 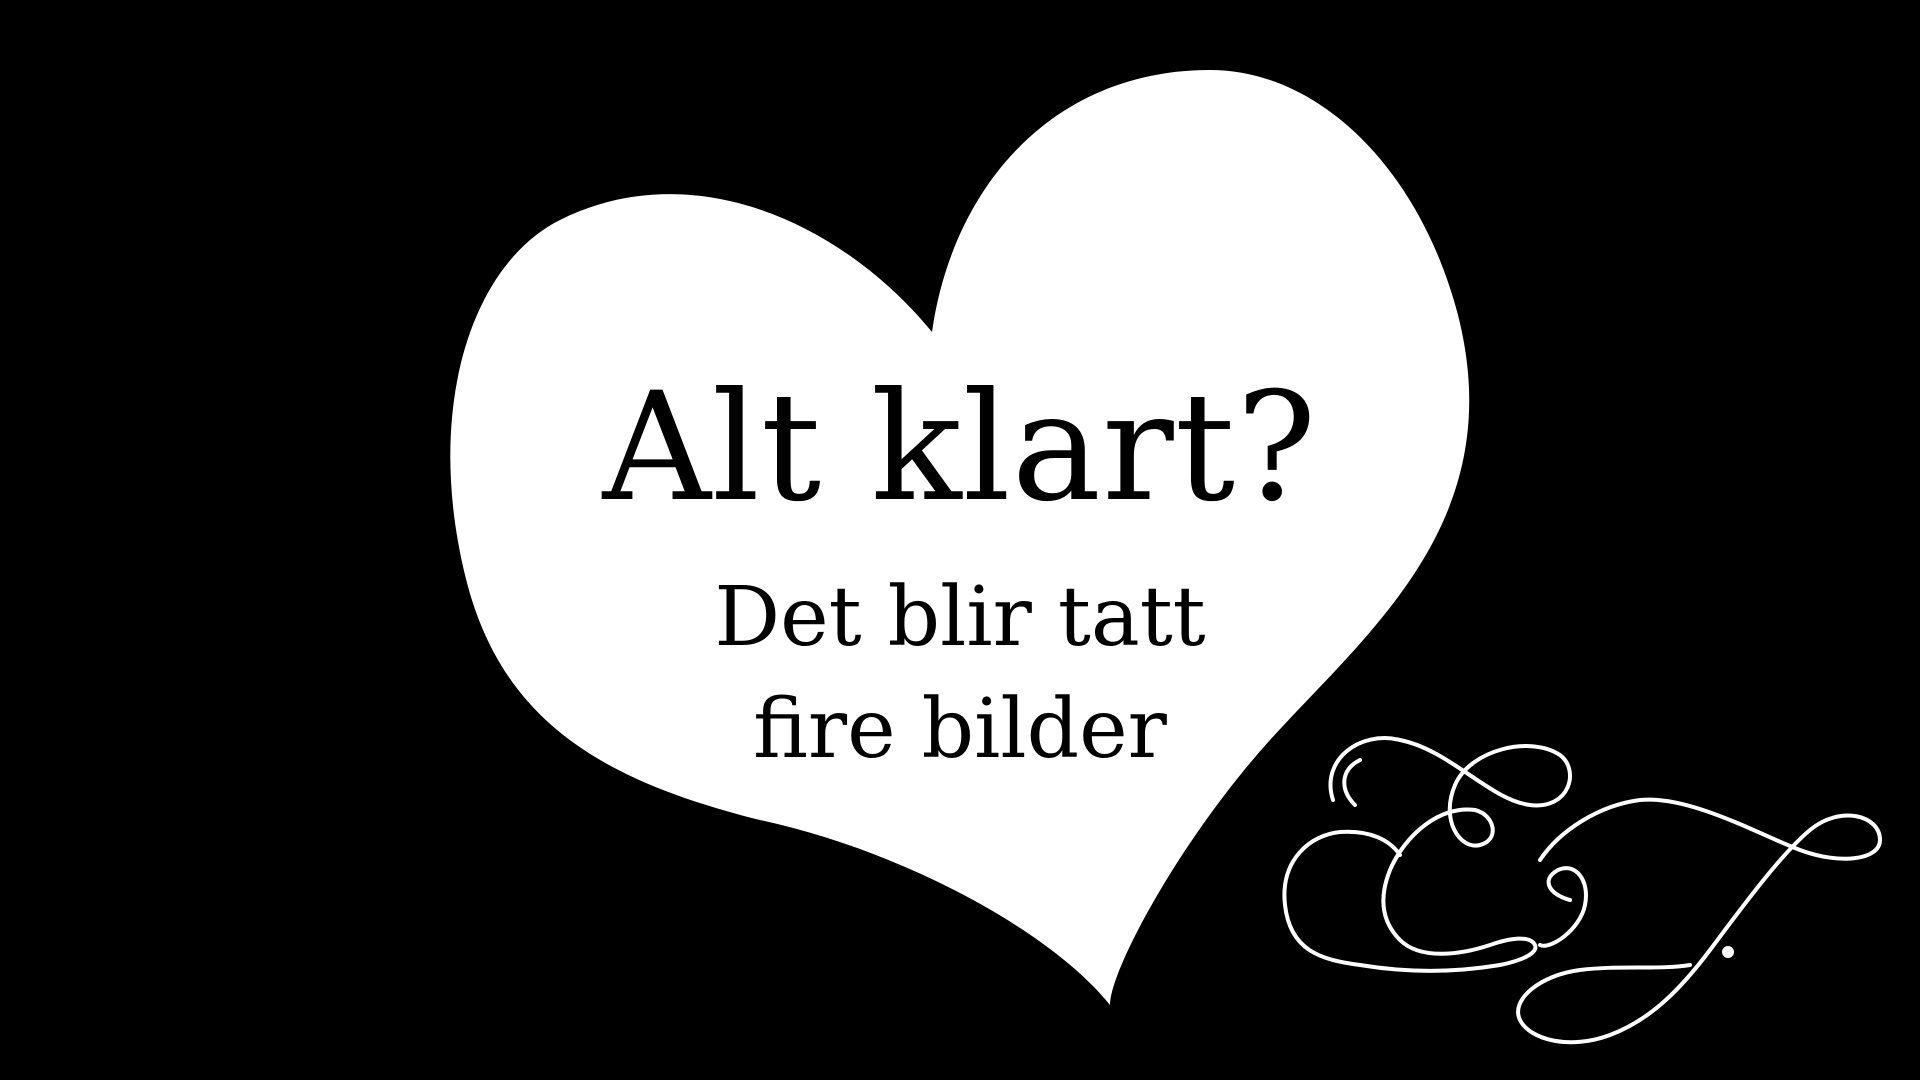 What do you see at coordinates (960, 448) in the screenshot?
I see `headline-text: Alt klart?` at bounding box center [960, 448].